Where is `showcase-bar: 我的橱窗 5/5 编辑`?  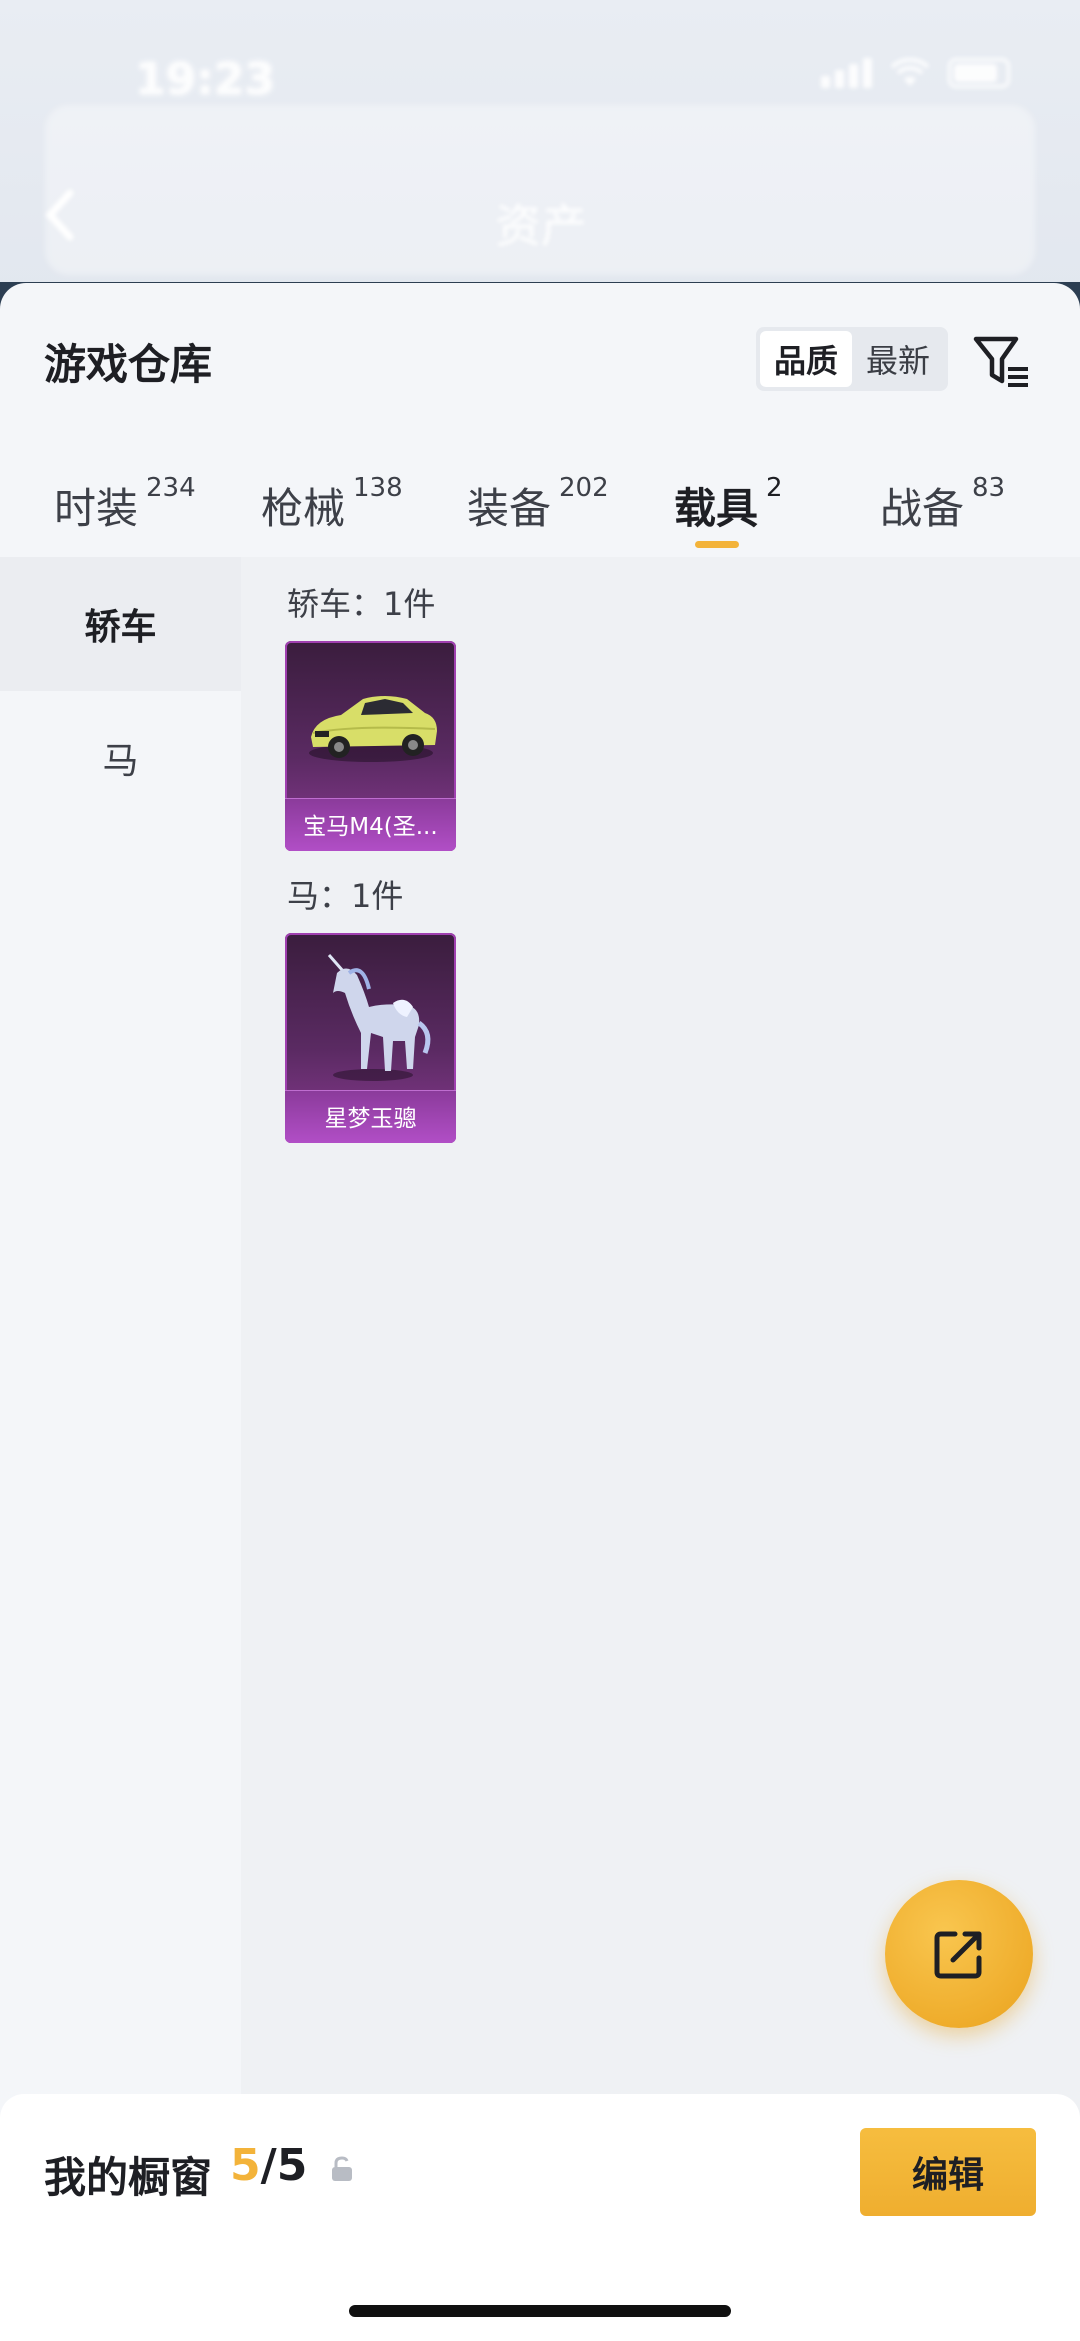 showcase-bar: 我的橱窗 5/5 编辑 is located at coordinates (540, 2217).